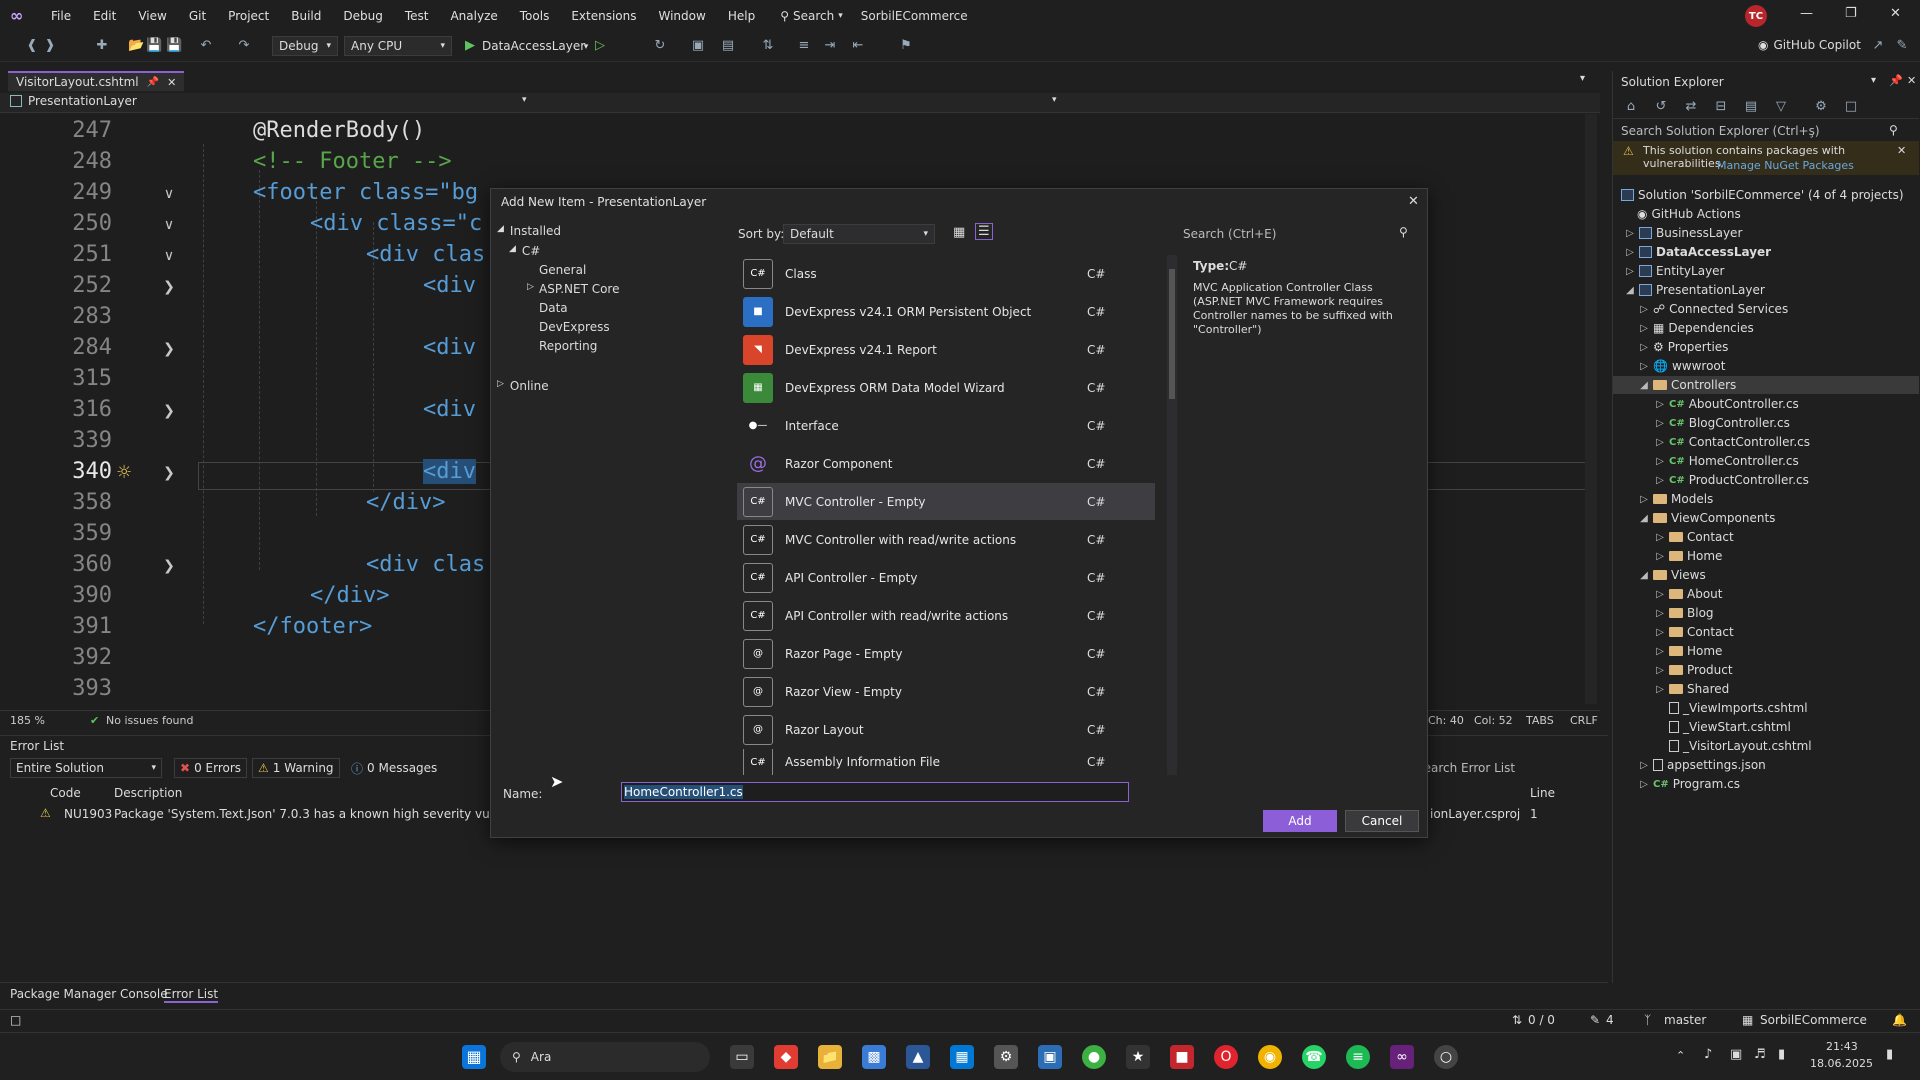 This screenshot has width=1920, height=1080. Describe the element at coordinates (946, 501) in the screenshot. I see `template-item-selected: C# MVC Controller - Empty C#` at that location.